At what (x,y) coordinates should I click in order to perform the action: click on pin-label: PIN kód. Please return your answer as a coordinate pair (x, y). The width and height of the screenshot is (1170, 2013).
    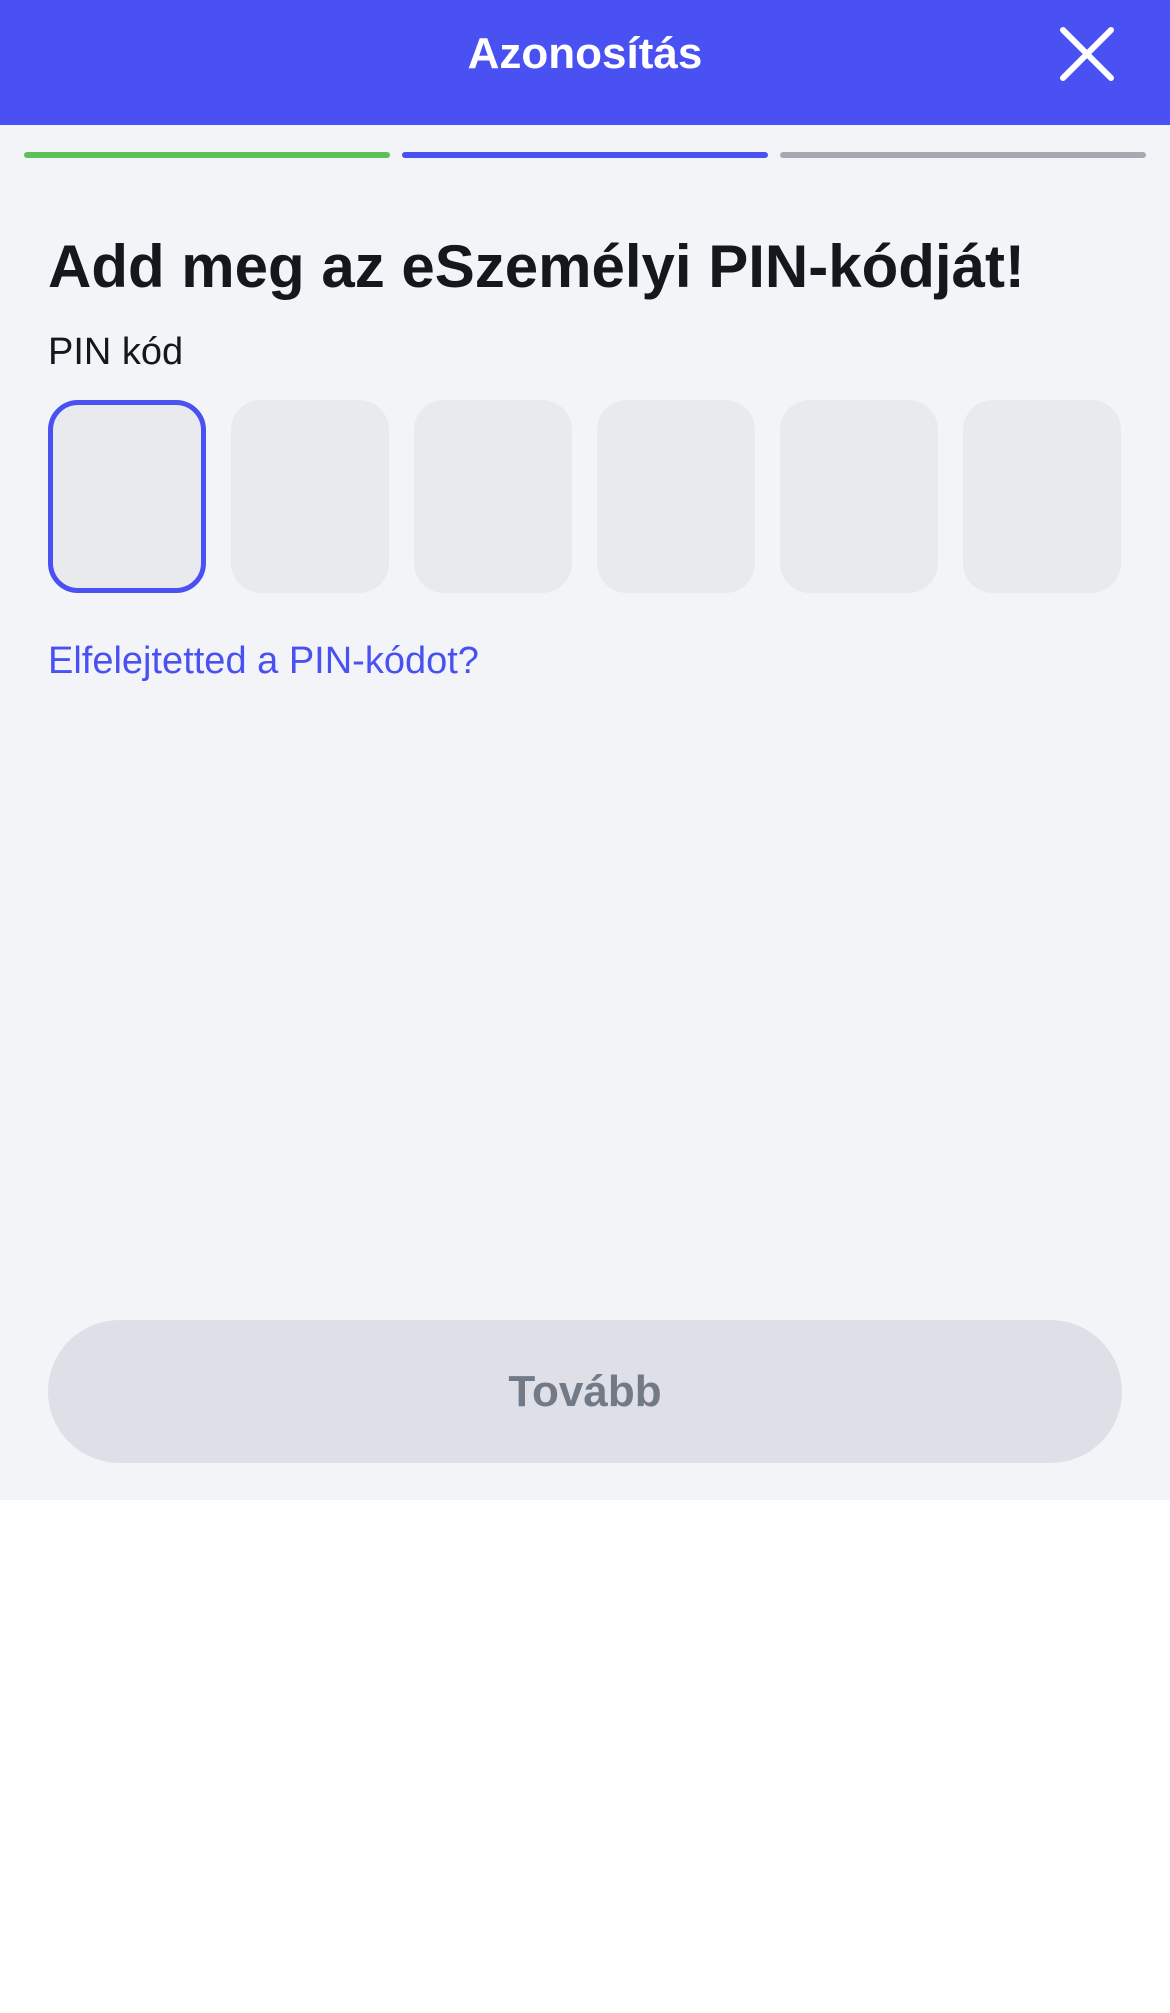
    Looking at the image, I should click on (116, 352).